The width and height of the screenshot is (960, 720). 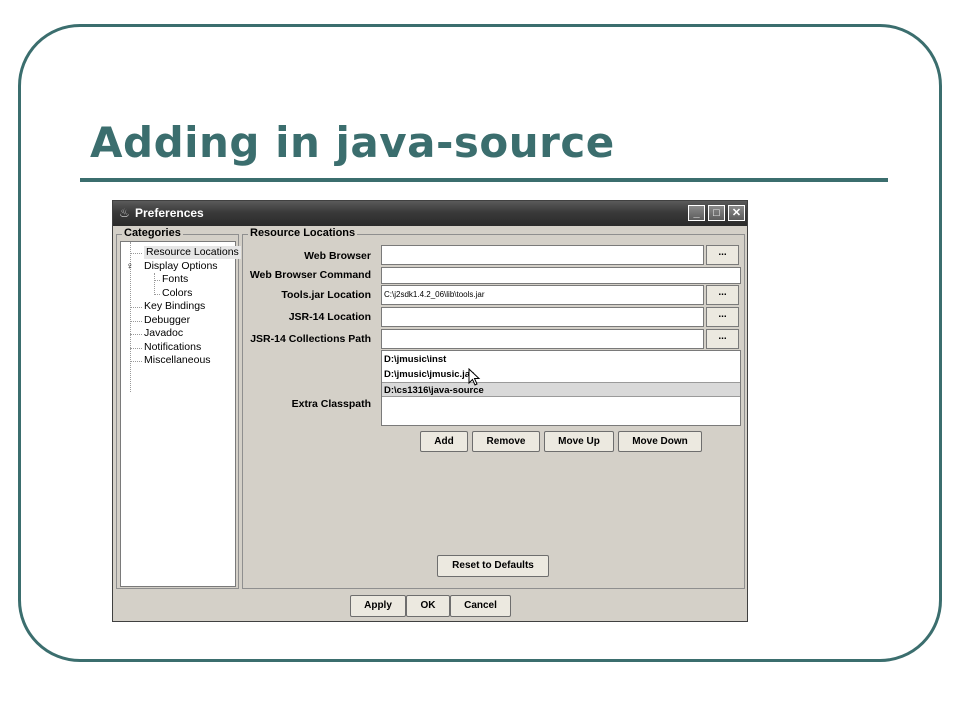 I want to click on java-cup-icon: ♨, so click(x=124, y=213).